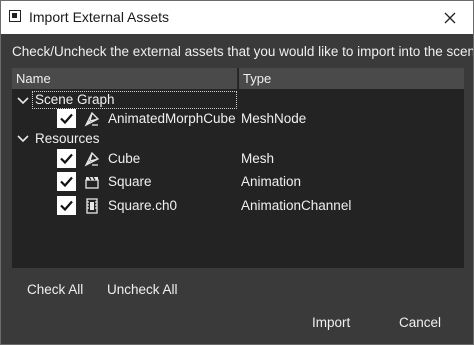  What do you see at coordinates (142, 290) in the screenshot?
I see `uncheck-all-button: Uncheck All` at bounding box center [142, 290].